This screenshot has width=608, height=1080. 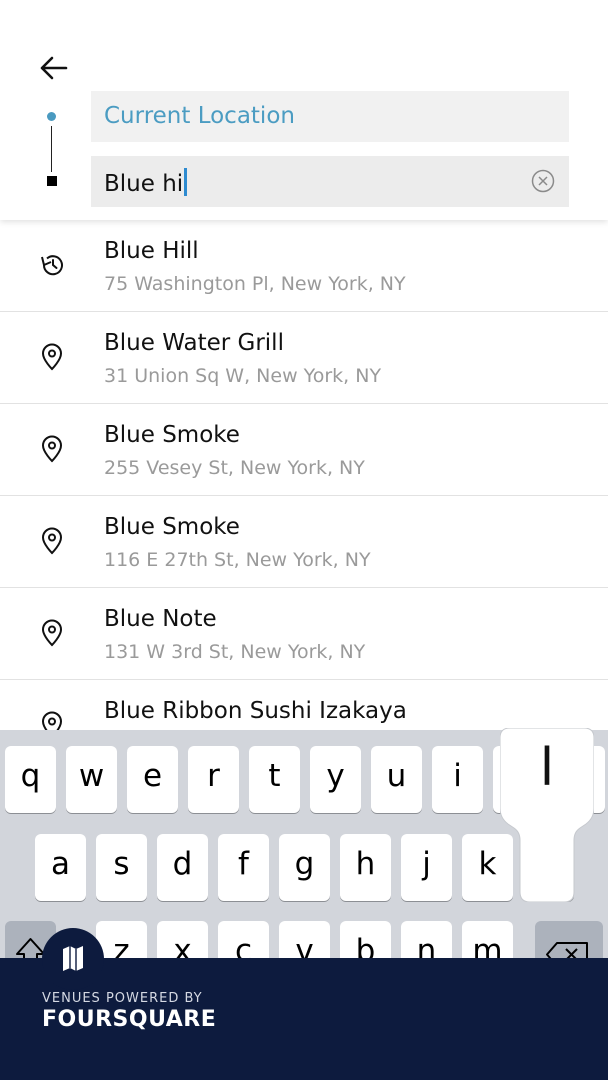 What do you see at coordinates (122, 998) in the screenshot?
I see `powered-by-label: VENUES POWERED BY` at bounding box center [122, 998].